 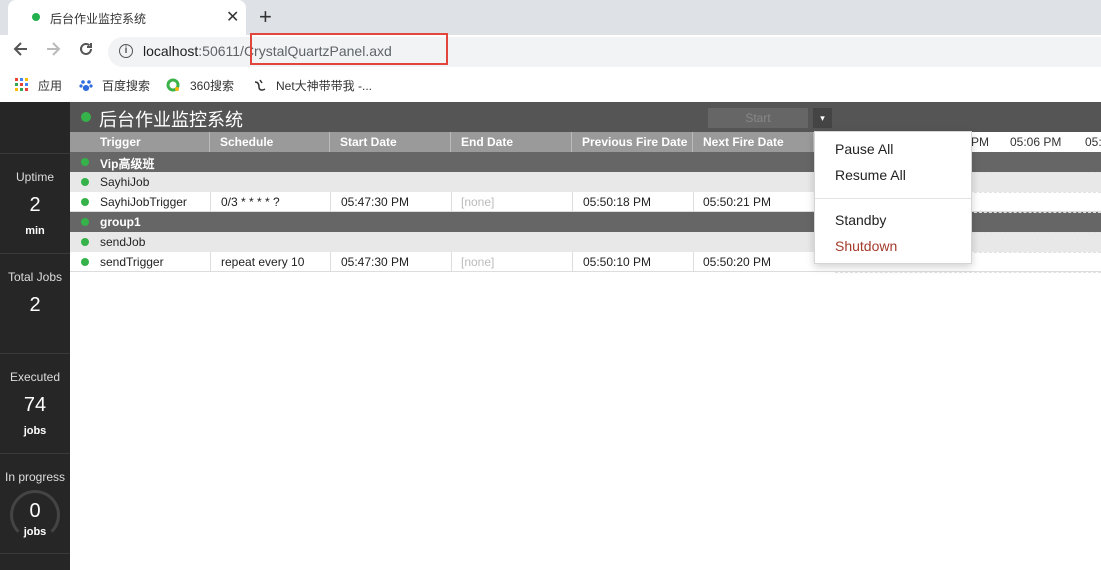 I want to click on menu-resume-all: Resume All, so click(x=870, y=175).